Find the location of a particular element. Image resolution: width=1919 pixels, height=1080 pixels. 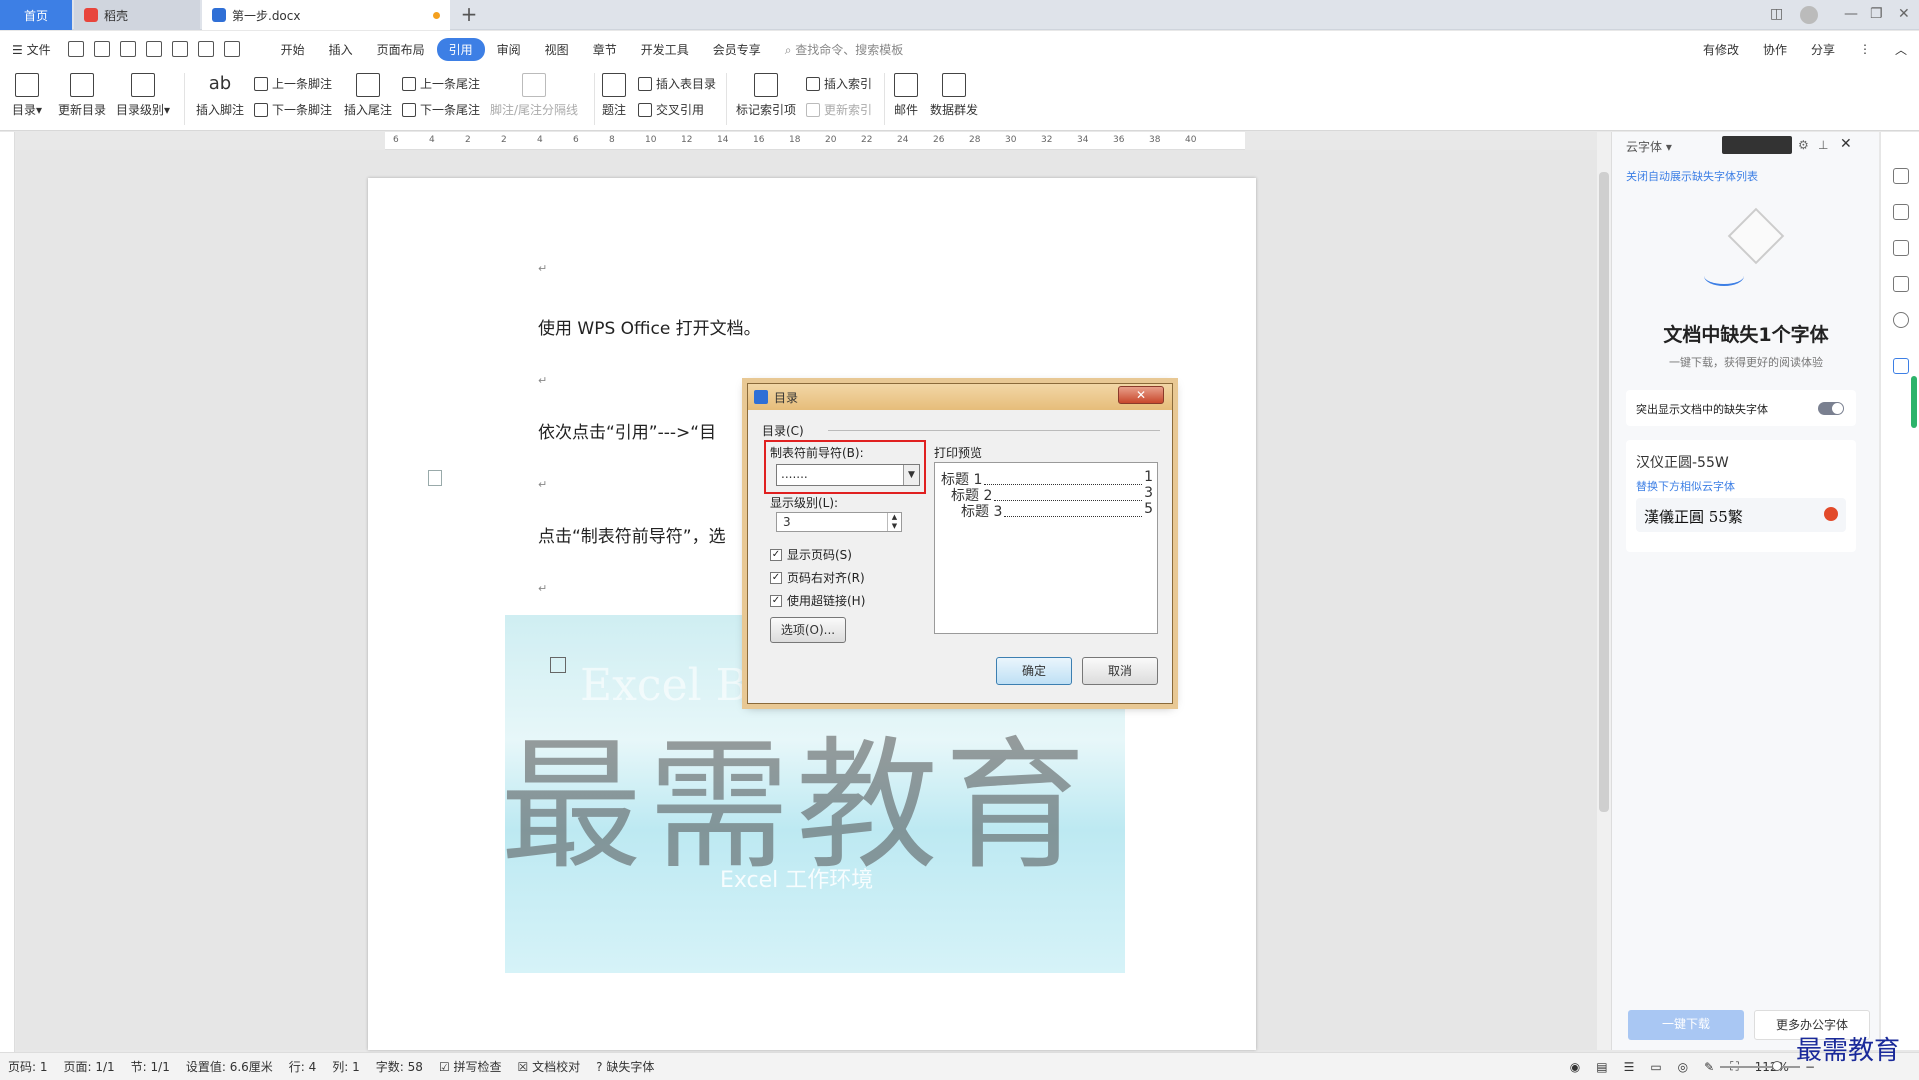

rocket-icon is located at coordinates (1901, 176).